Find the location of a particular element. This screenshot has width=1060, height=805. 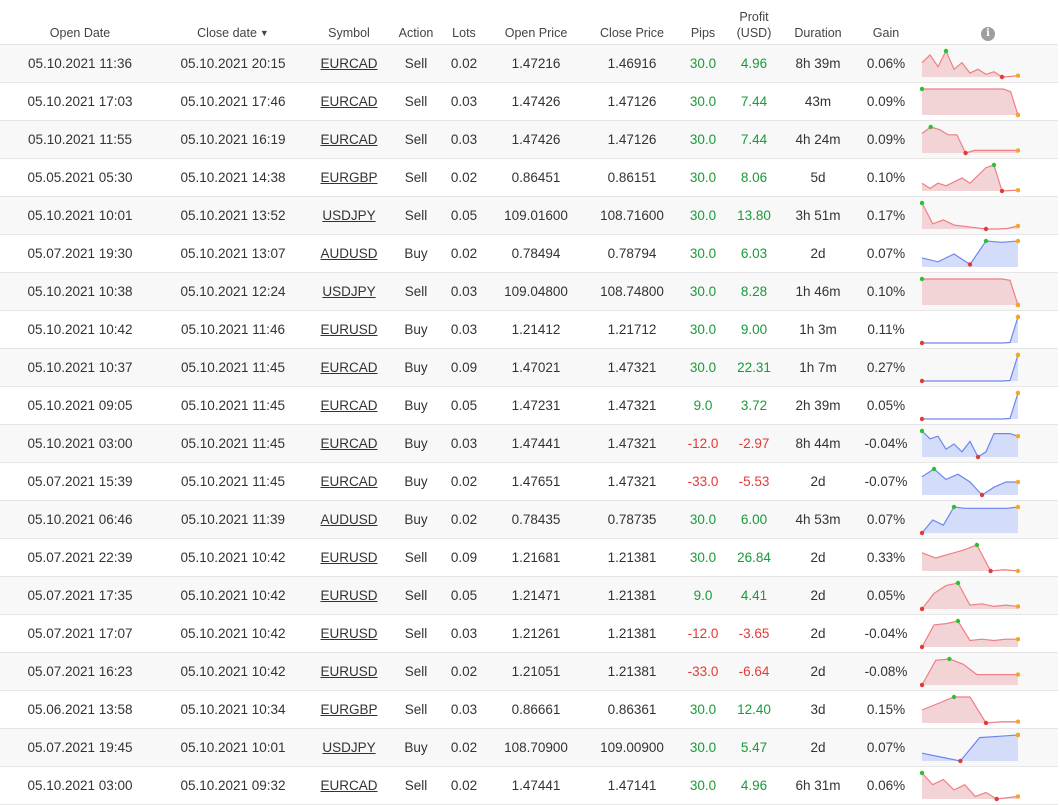

header-lots: Lots is located at coordinates (464, 22).